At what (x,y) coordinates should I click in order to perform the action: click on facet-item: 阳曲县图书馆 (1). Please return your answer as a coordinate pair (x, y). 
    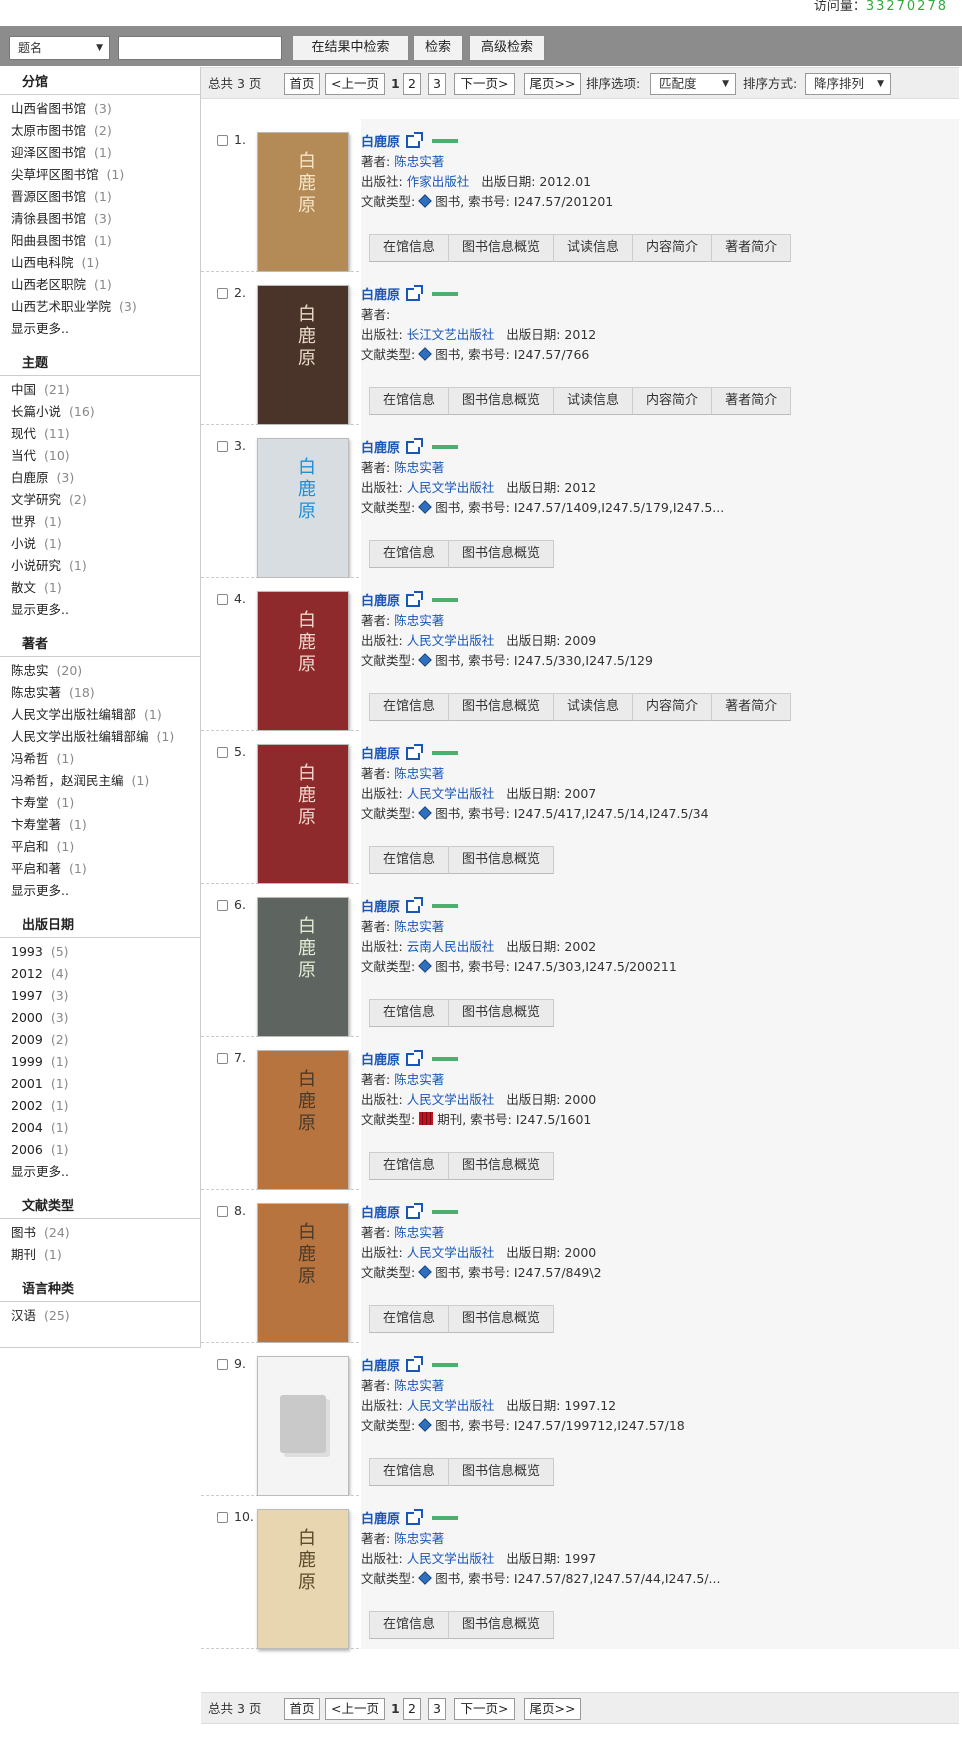
    Looking at the image, I should click on (100, 241).